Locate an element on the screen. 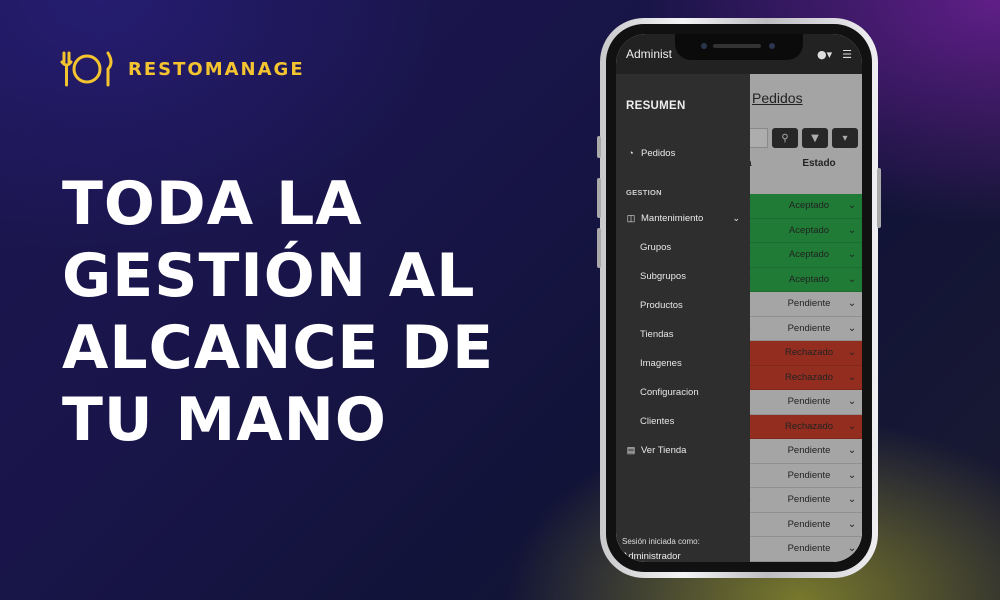  table-row: 24Pendiente⌄ is located at coordinates (799, 328).